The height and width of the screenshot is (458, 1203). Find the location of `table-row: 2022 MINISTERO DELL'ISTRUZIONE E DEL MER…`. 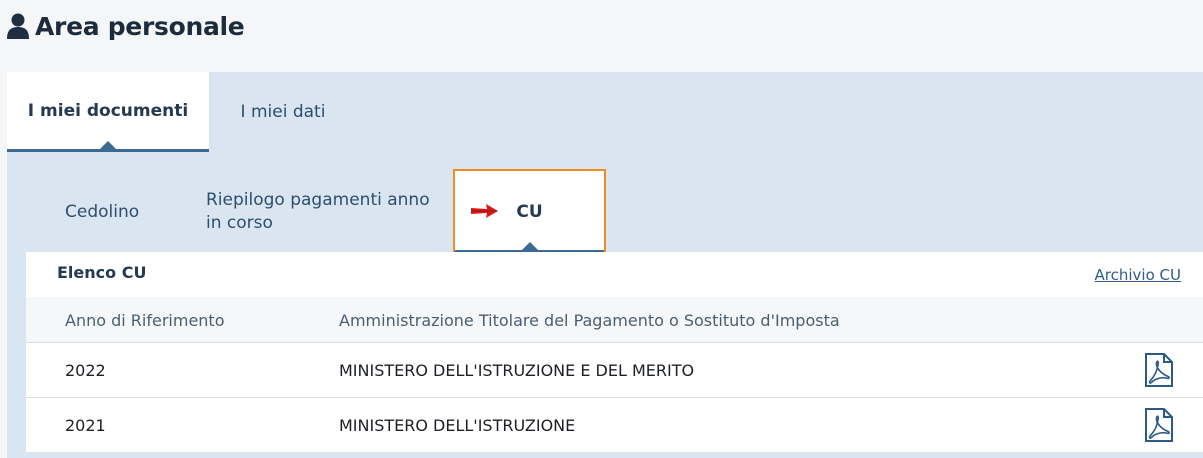

table-row: 2022 MINISTERO DELL'ISTRUZIONE E DEL MER… is located at coordinates (614, 370).